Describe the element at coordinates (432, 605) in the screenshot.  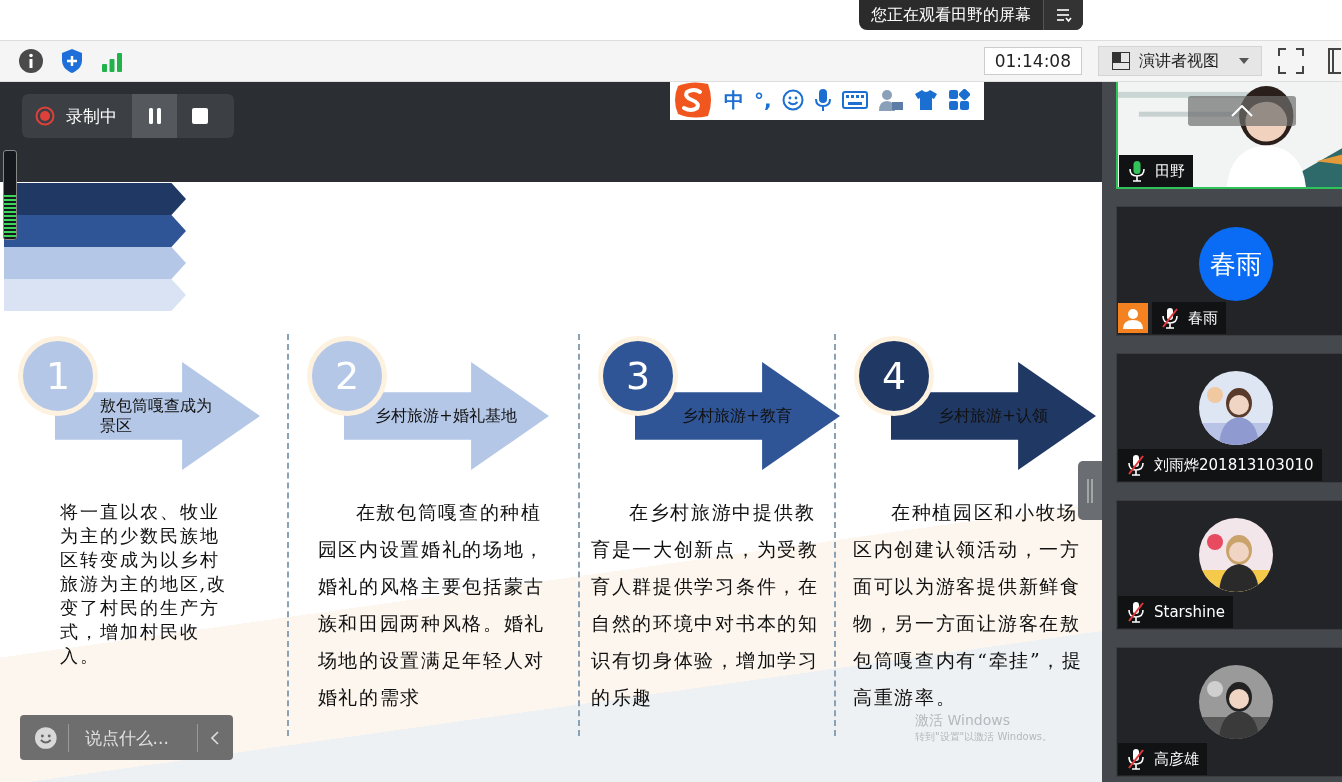
I see `step-description: 在敖包筒嘎查的种植园区内设置婚礼的场地，婚礼的风格主要包括蒙古族和田园两种风格。婚礼场地的设置满足年轻人对婚礼的需求` at that location.